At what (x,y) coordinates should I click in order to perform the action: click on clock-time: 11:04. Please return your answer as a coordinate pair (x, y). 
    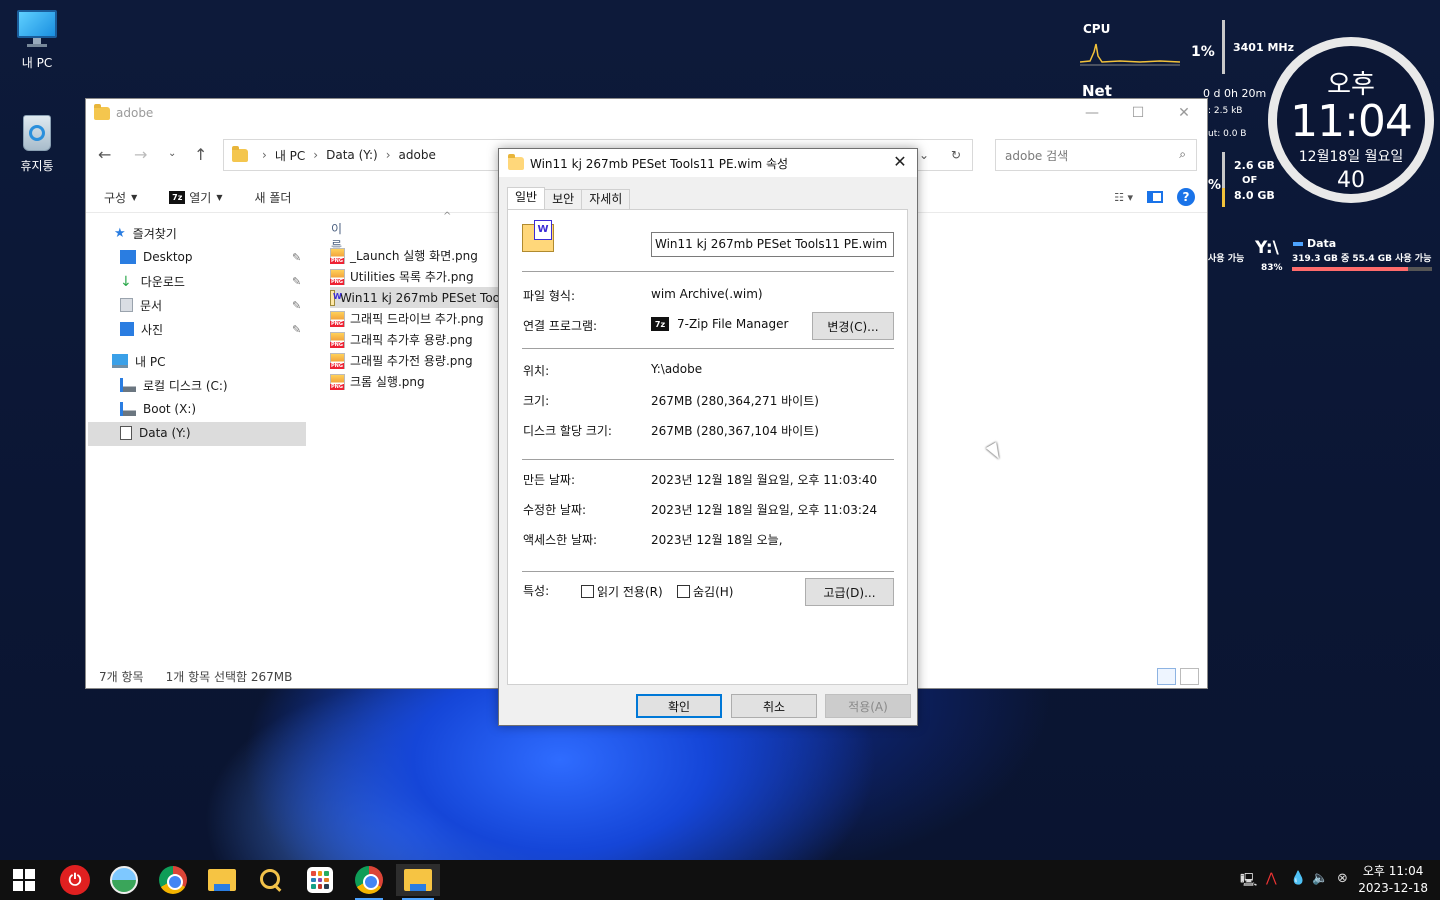
    Looking at the image, I should click on (1351, 121).